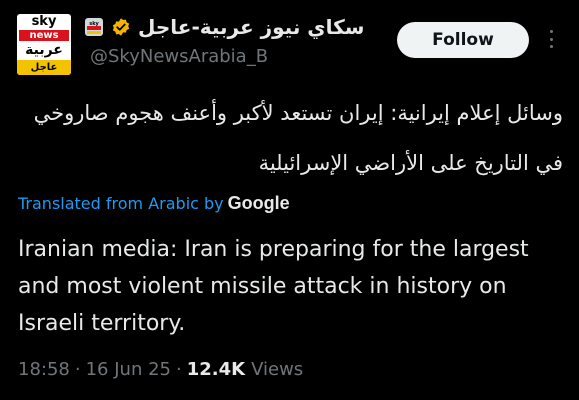 The height and width of the screenshot is (400, 579). Describe the element at coordinates (251, 27) in the screenshot. I see `display-name: سكاي نيوز عربية-عاجل` at that location.